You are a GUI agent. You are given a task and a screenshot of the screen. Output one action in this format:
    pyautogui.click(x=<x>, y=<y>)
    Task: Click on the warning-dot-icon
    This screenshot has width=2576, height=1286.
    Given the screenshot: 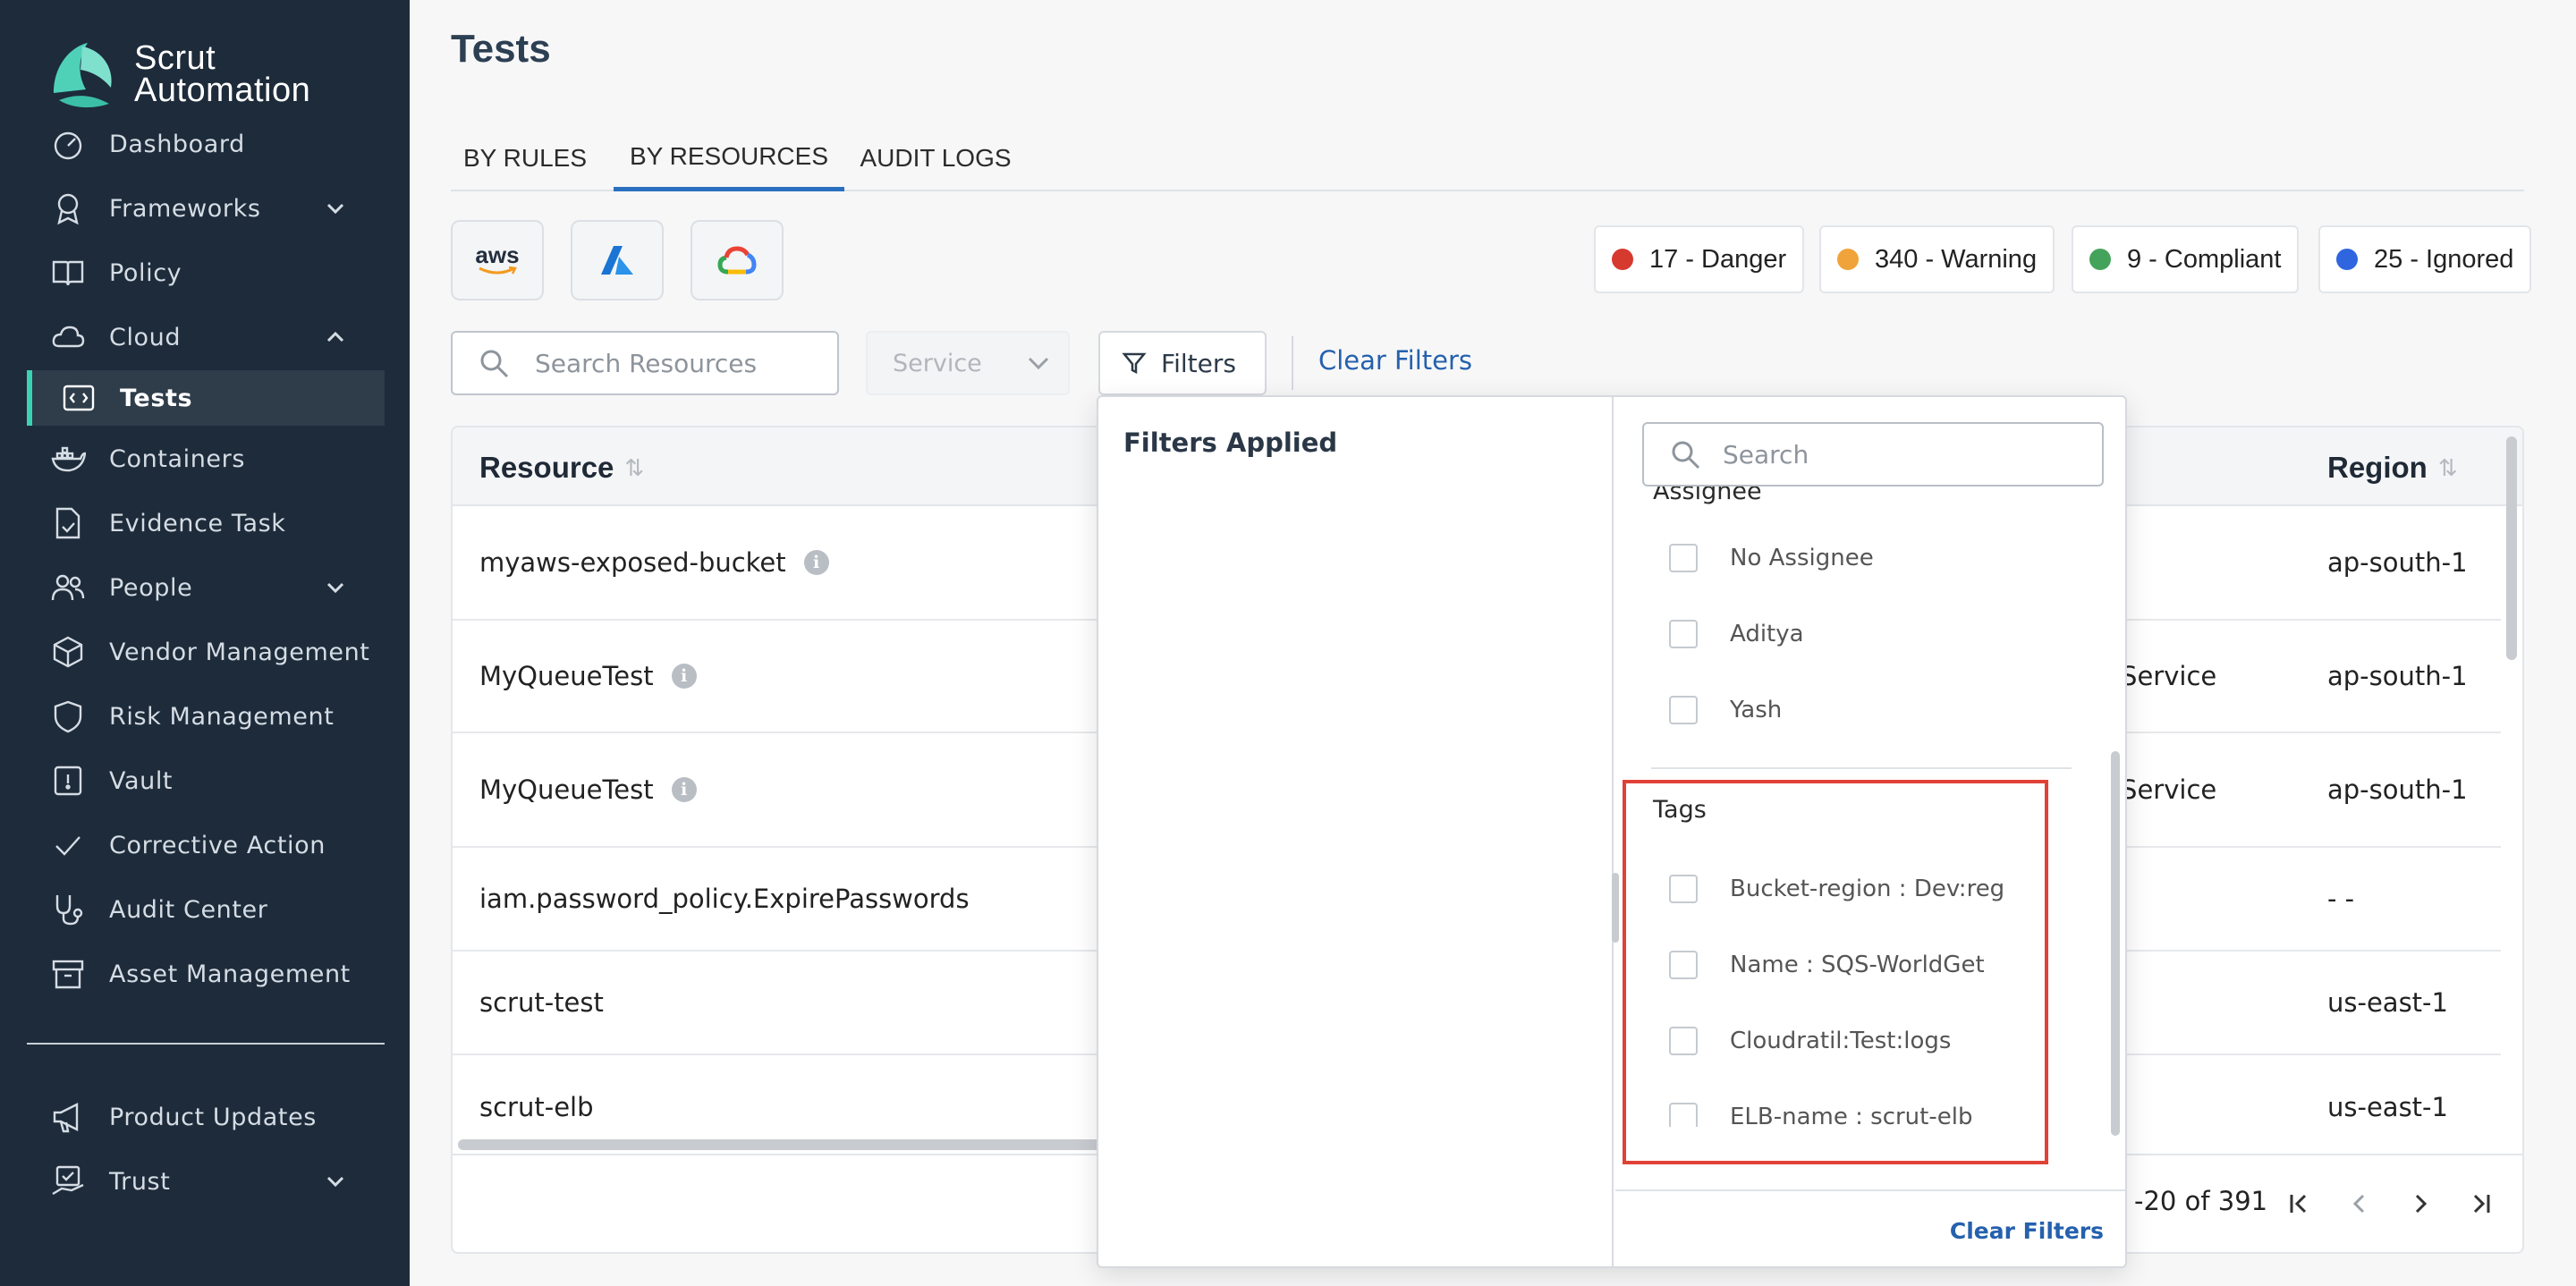 What is the action you would take?
    pyautogui.click(x=1848, y=259)
    